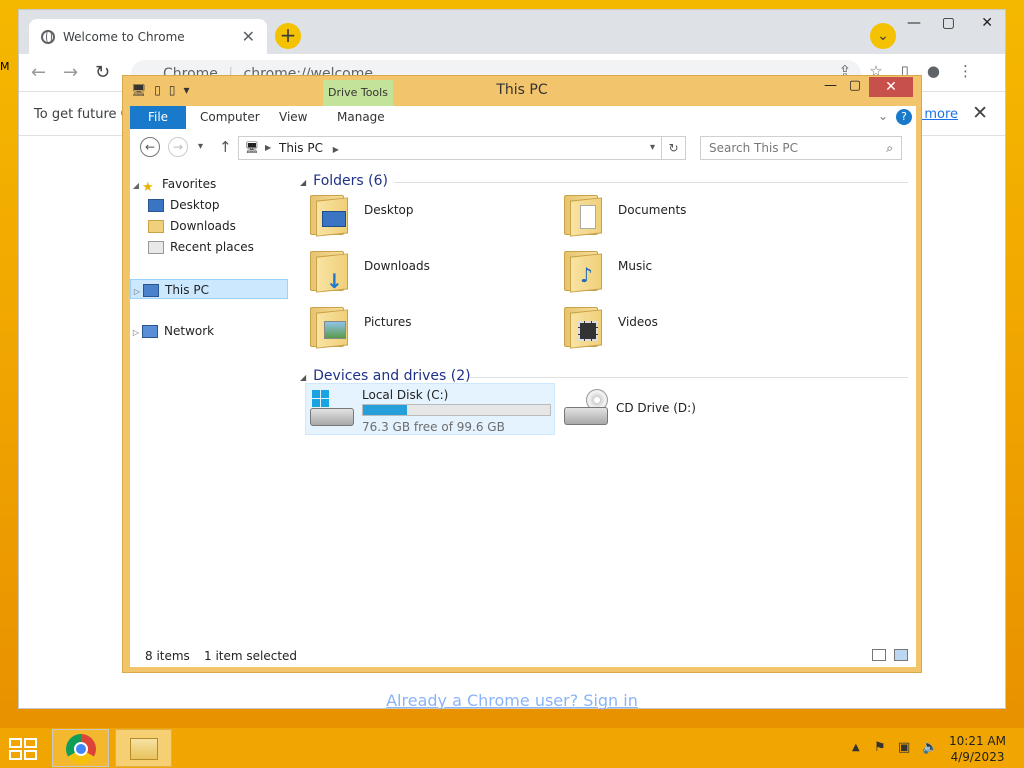 The width and height of the screenshot is (1024, 768). Describe the element at coordinates (293, 117) in the screenshot. I see `tab-view: View` at that location.